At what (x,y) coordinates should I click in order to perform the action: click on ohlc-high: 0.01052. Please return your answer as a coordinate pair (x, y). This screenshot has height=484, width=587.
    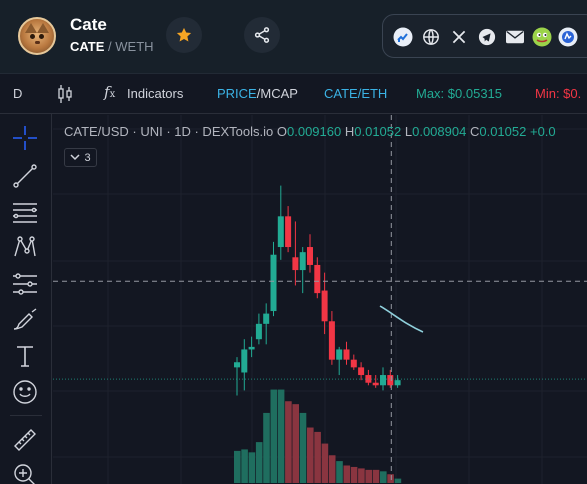
    Looking at the image, I should click on (378, 131).